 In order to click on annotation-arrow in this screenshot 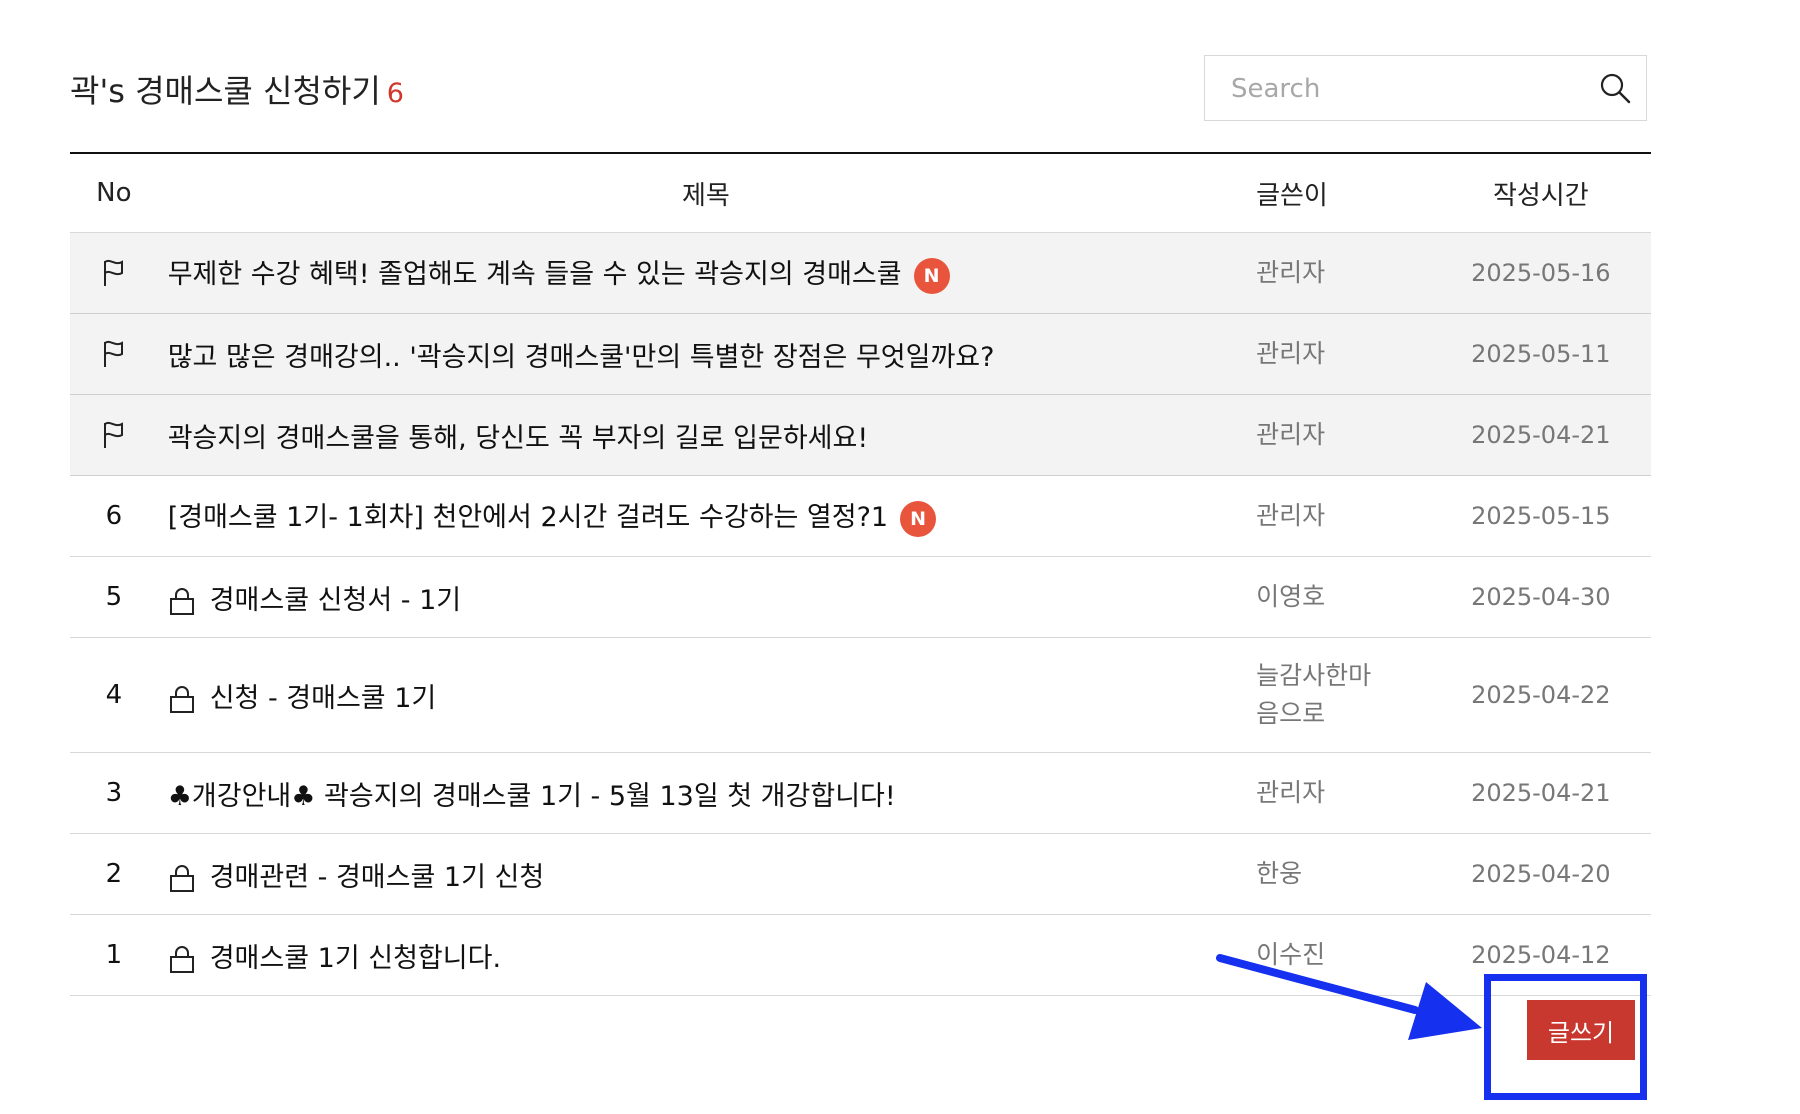, I will do `click(1349, 997)`.